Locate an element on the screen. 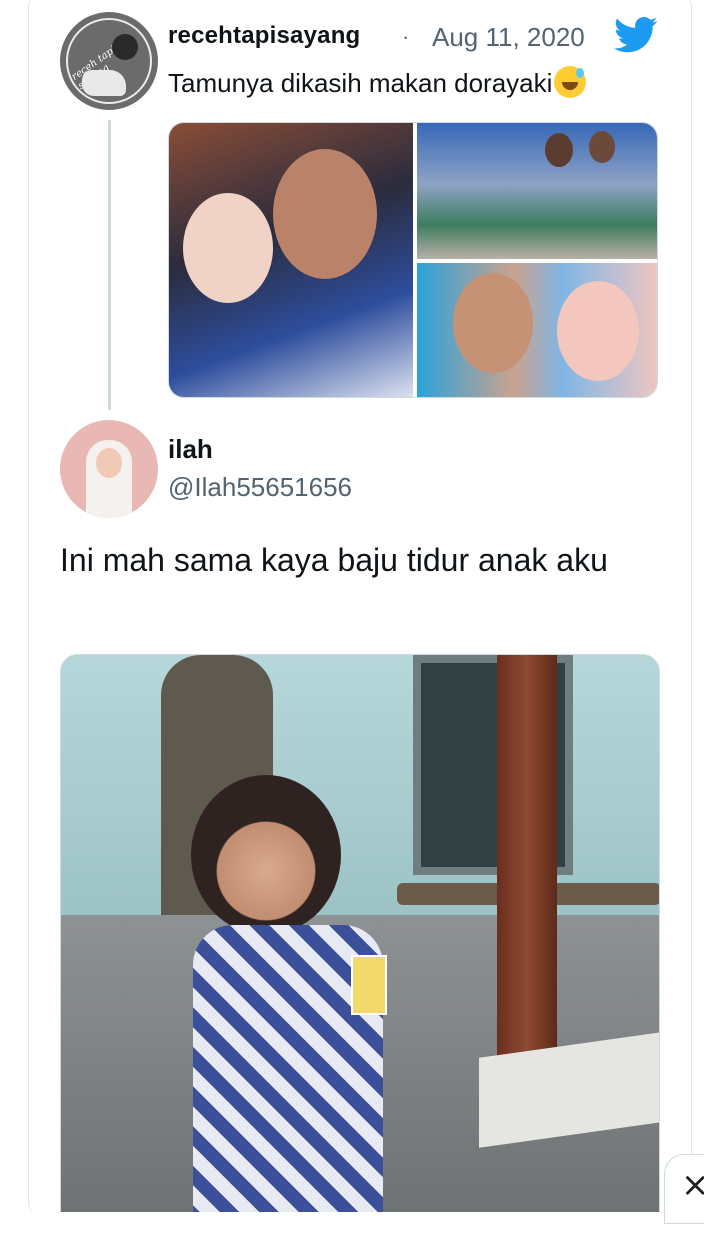 This screenshot has width=704, height=1243. avatar-recehtapisayang: receh tapi sayang is located at coordinates (109, 61).